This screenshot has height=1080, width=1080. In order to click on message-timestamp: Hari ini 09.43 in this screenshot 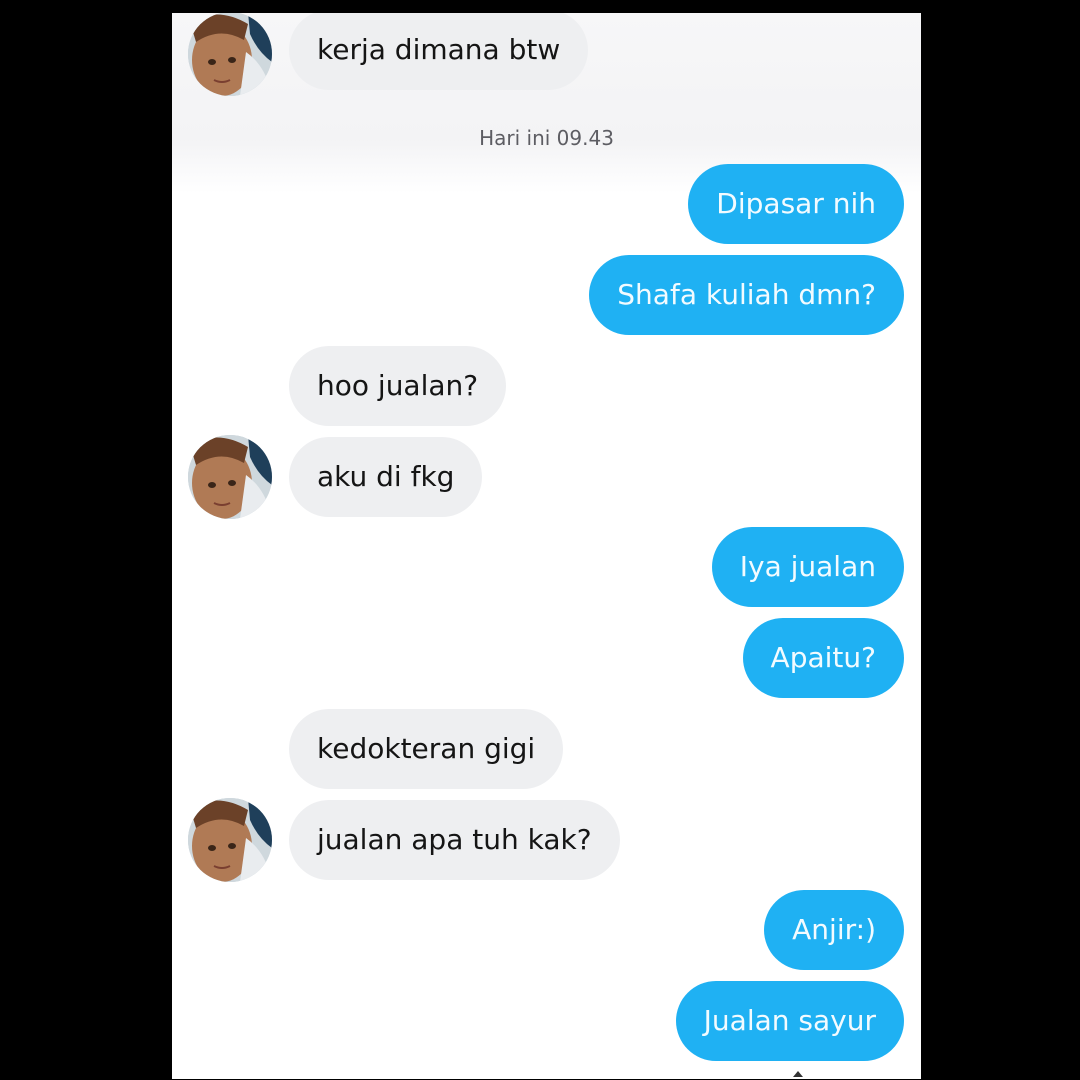, I will do `click(546, 138)`.